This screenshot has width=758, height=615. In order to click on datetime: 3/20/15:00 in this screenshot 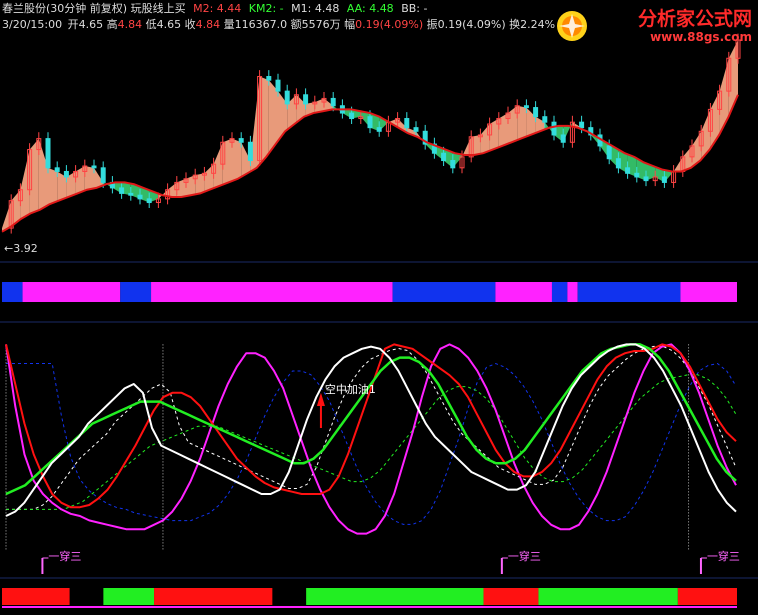, I will do `click(32, 24)`.